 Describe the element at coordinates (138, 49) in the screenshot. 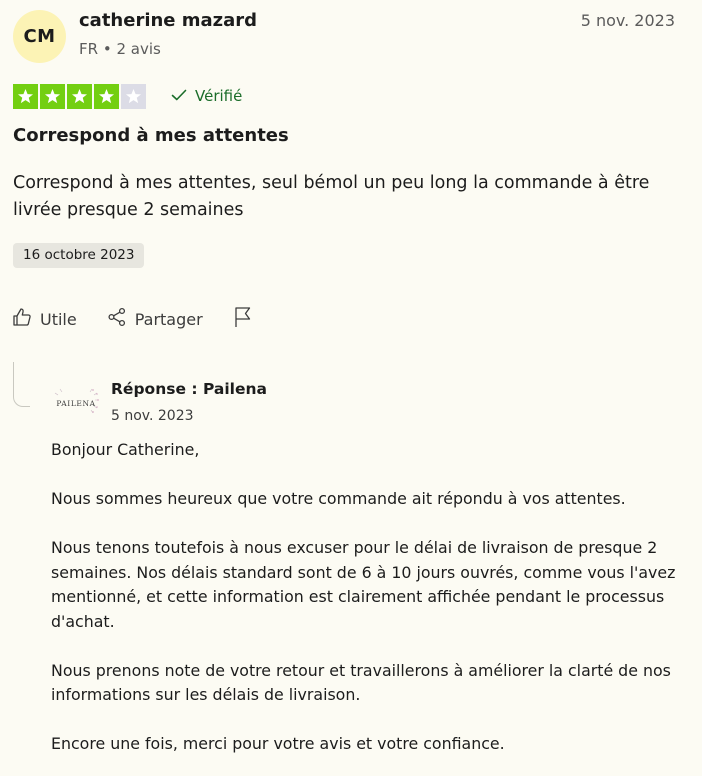

I see `author-reviews-count: 2 avis` at that location.